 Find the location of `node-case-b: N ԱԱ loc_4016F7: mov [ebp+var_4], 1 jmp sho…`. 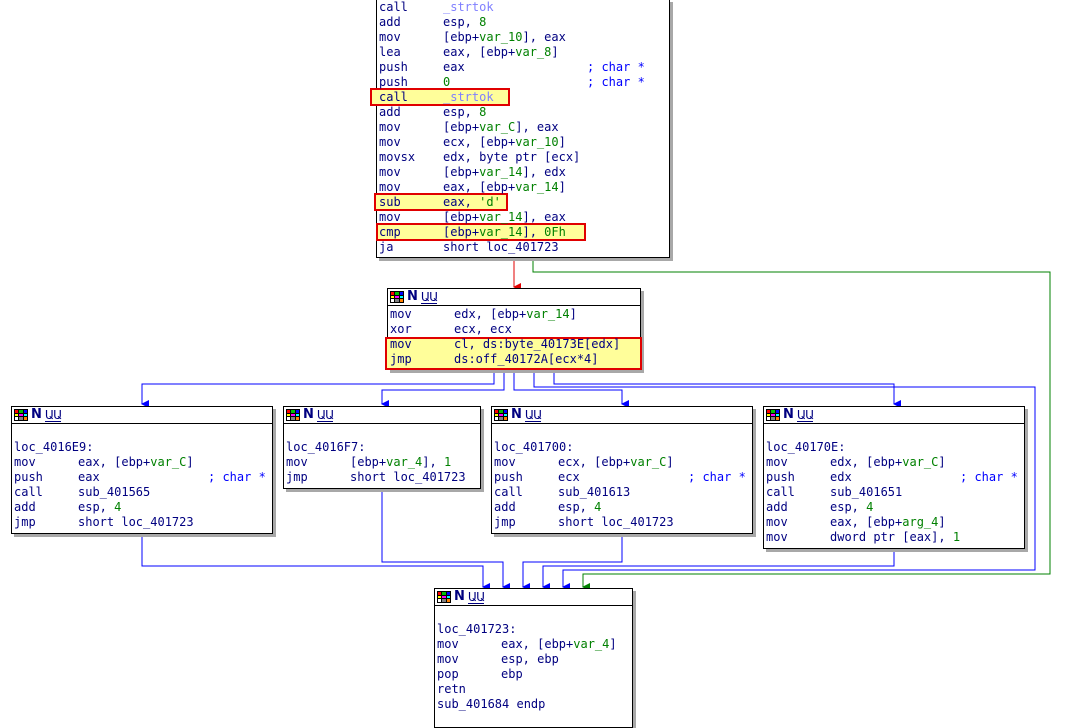

node-case-b: N ԱԱ loc_4016F7: mov [ebp+var_4], 1 jmp sho… is located at coordinates (382, 447).